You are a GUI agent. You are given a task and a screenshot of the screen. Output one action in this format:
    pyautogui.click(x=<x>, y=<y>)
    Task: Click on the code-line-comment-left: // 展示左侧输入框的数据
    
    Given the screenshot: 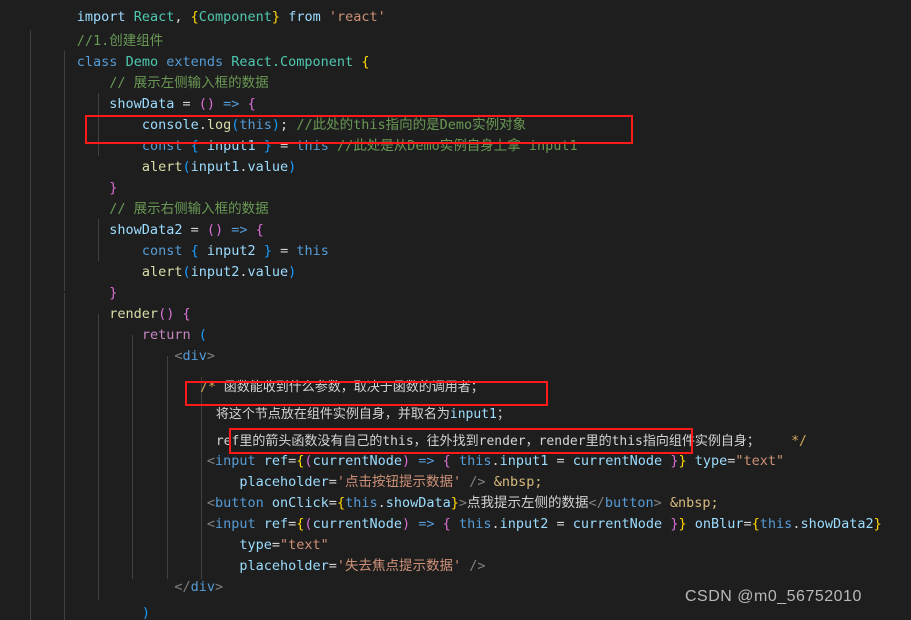 What is the action you would take?
    pyautogui.click(x=464, y=71)
    